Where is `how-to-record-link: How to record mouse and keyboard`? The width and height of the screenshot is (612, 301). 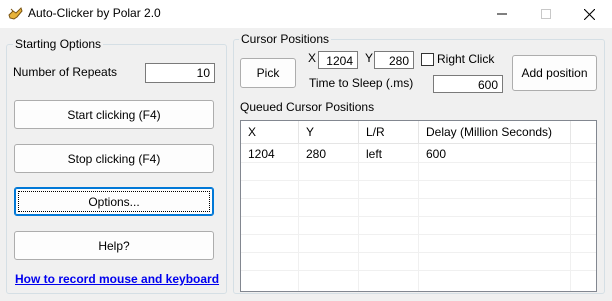
how-to-record-link: How to record mouse and keyboard is located at coordinates (117, 279).